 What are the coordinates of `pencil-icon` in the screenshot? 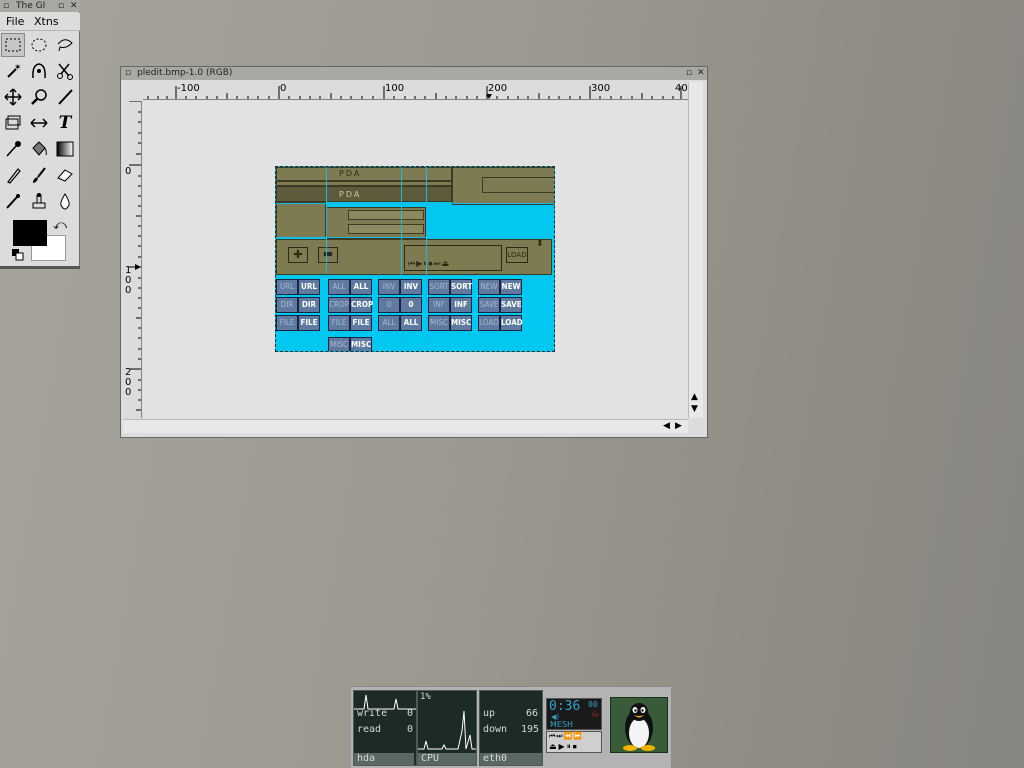 It's located at (13, 175).